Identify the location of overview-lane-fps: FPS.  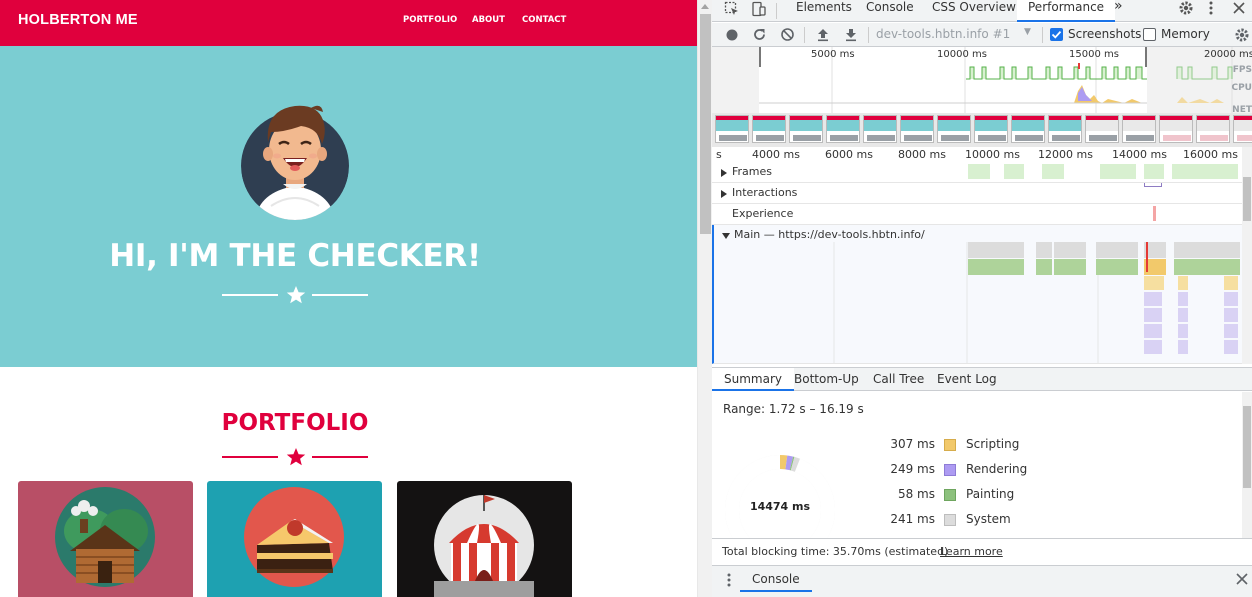
(1242, 70).